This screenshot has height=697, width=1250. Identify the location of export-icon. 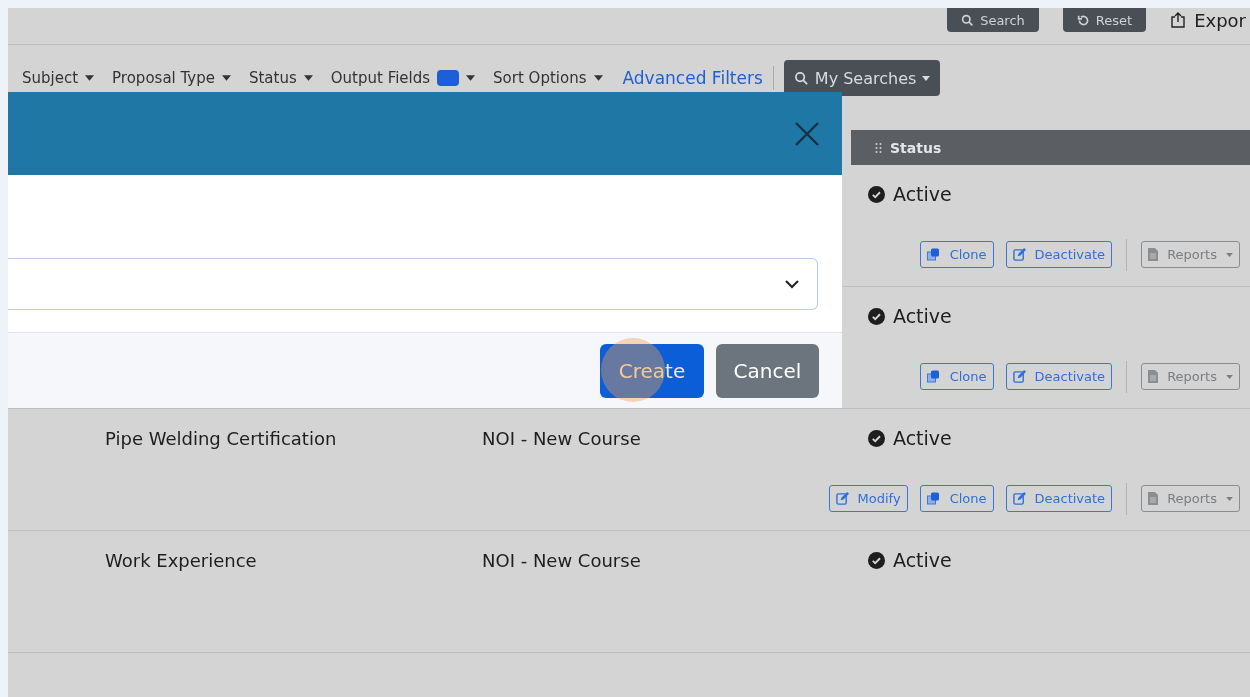
(1178, 20).